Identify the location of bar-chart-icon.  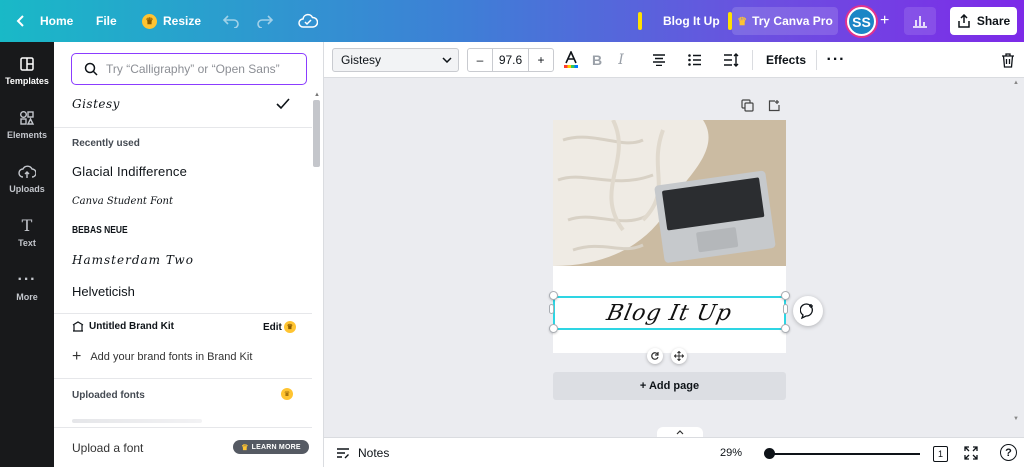
(920, 22).